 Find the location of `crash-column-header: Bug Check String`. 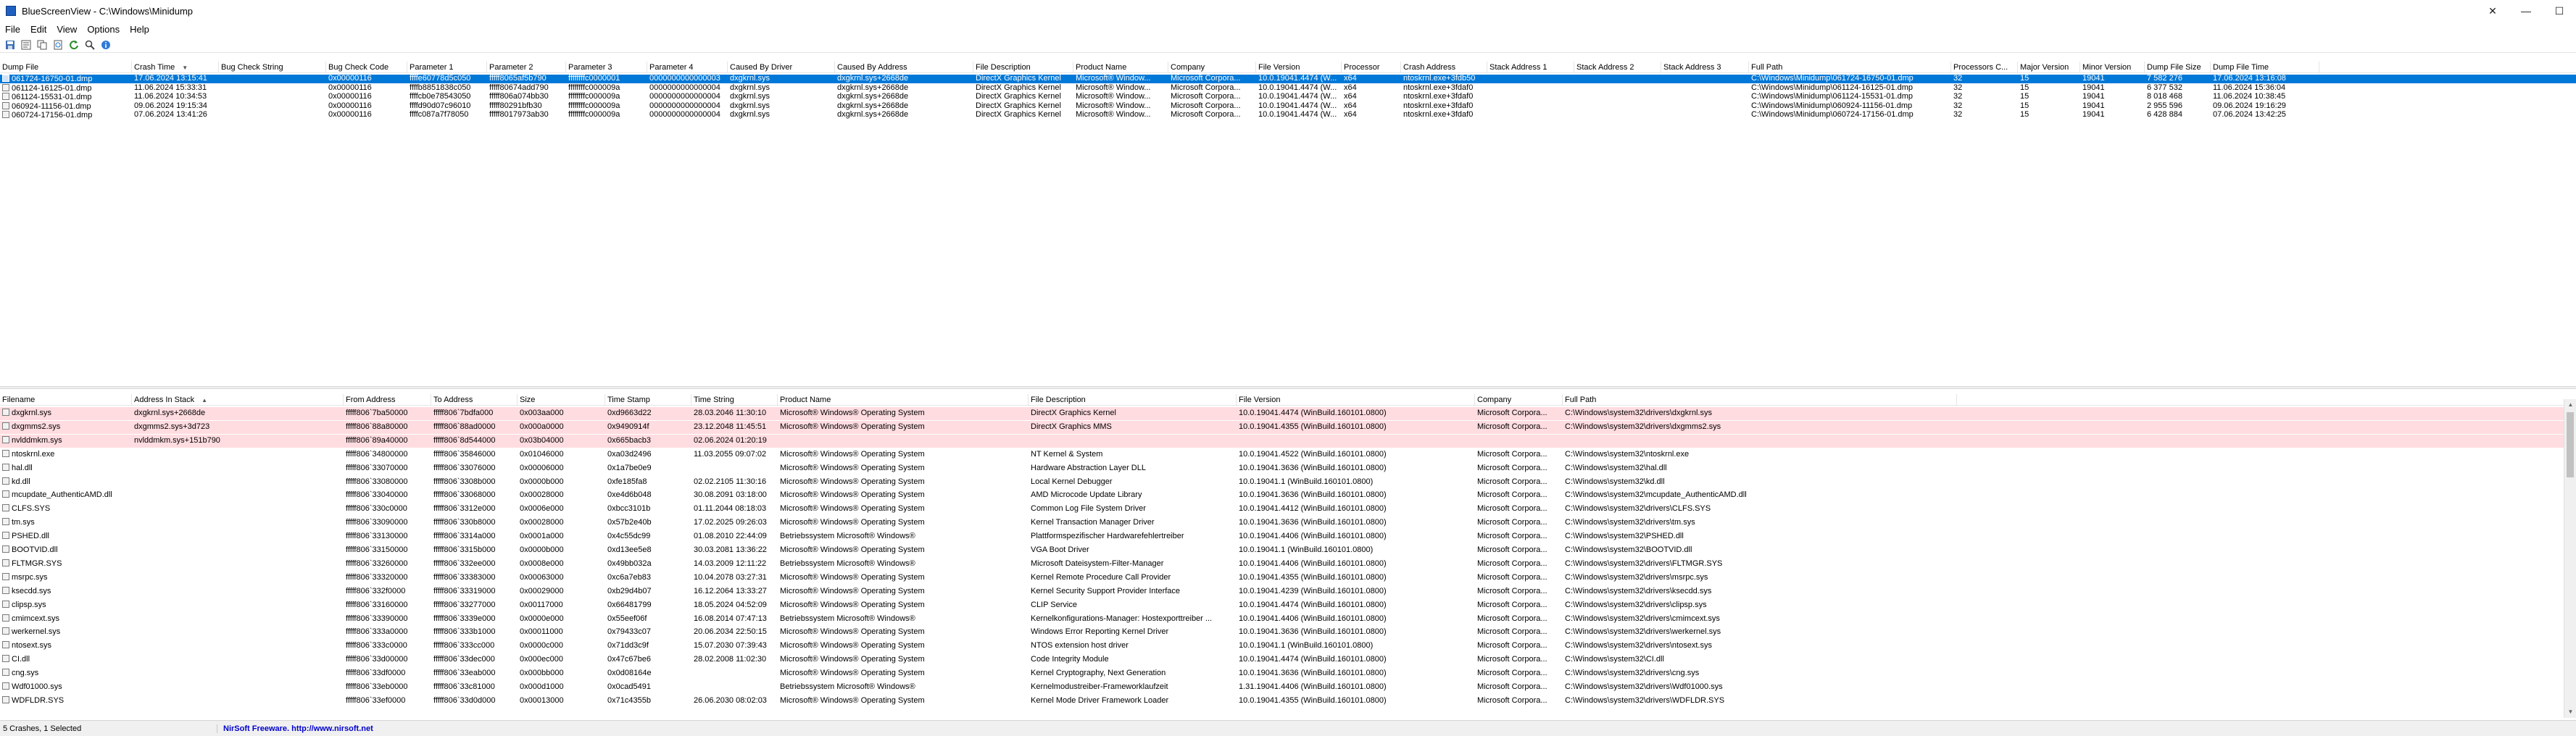

crash-column-header: Bug Check String is located at coordinates (272, 67).